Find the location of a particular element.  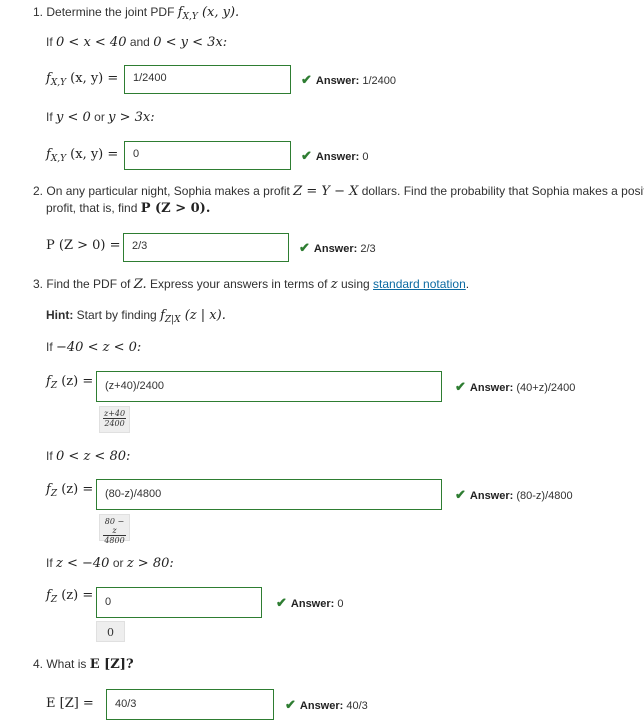

q1-row2-answer: ✔ Answer: 0 is located at coordinates (335, 155).